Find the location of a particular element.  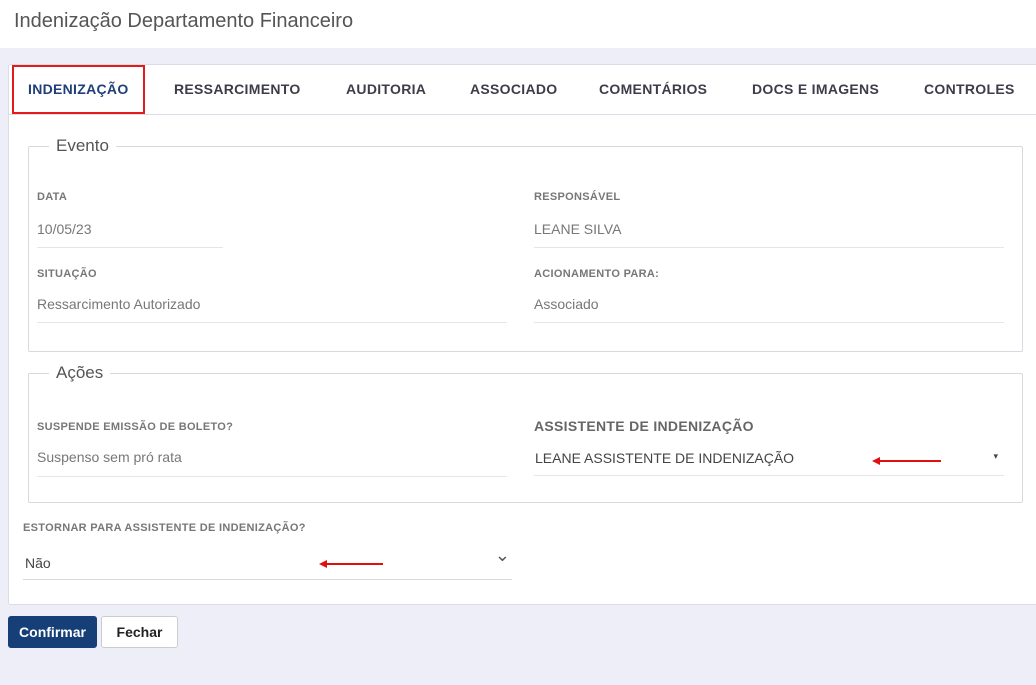

assistente-select: LEANE ASSISTENTE DE INDENIZAÇÃO ▾ is located at coordinates (769, 459).